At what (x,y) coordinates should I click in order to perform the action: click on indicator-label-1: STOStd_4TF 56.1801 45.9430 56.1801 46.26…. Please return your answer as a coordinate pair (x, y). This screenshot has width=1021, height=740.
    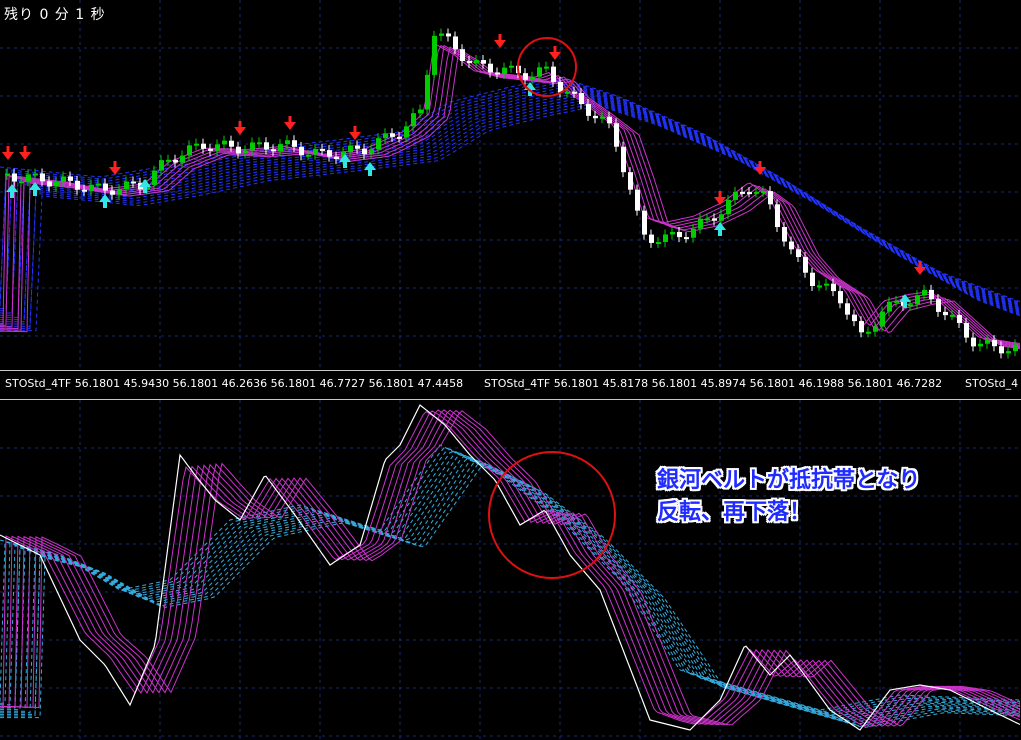
    Looking at the image, I should click on (234, 383).